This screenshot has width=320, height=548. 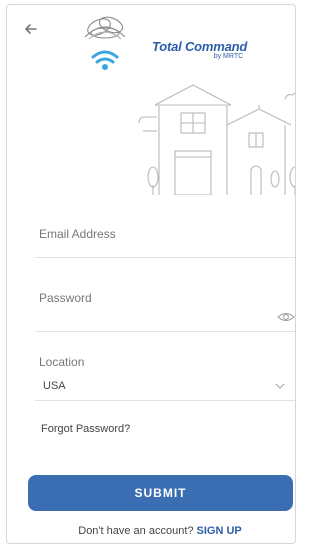 I want to click on forgot-password-link: Forgot Password?, so click(x=85, y=429).